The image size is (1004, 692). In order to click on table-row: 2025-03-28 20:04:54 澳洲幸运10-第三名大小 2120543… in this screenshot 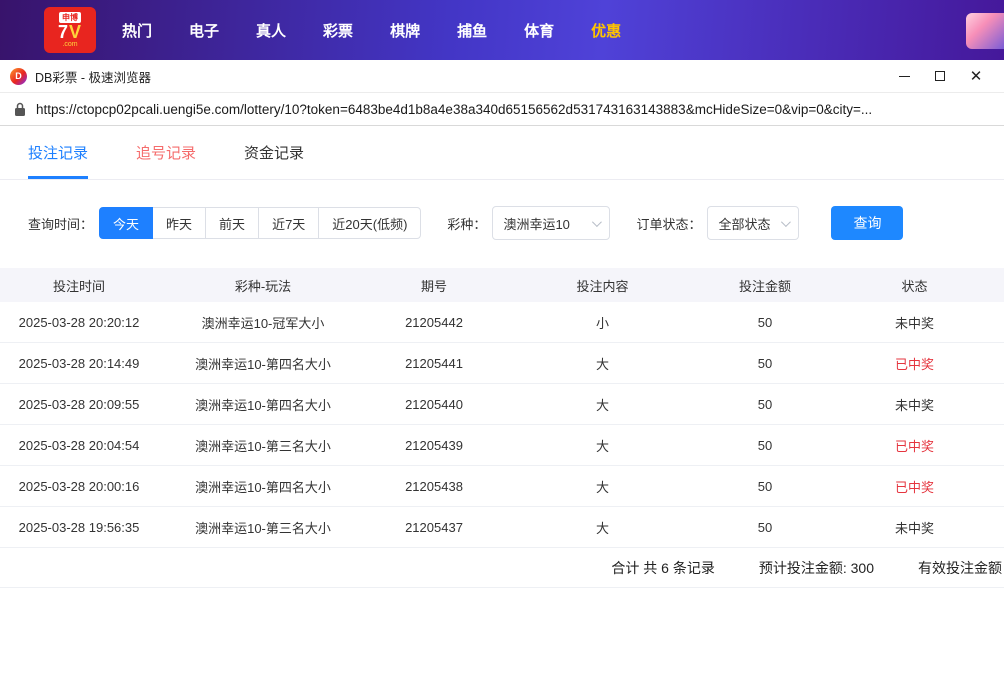, I will do `click(502, 445)`.